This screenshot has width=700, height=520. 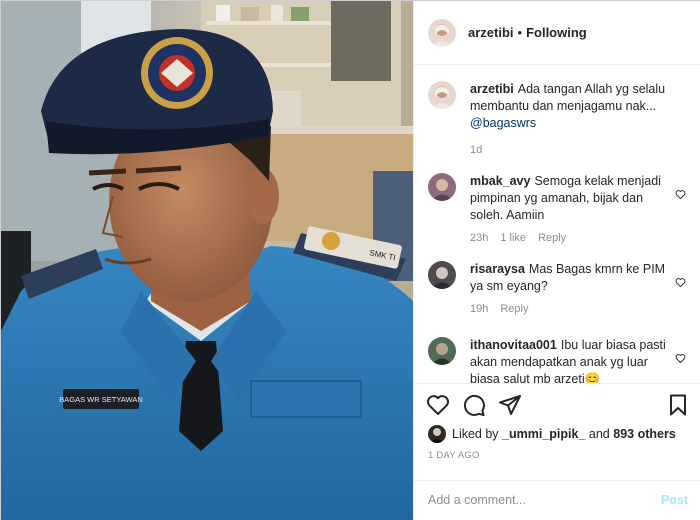 I want to click on post-comment-button: Post, so click(x=674, y=500).